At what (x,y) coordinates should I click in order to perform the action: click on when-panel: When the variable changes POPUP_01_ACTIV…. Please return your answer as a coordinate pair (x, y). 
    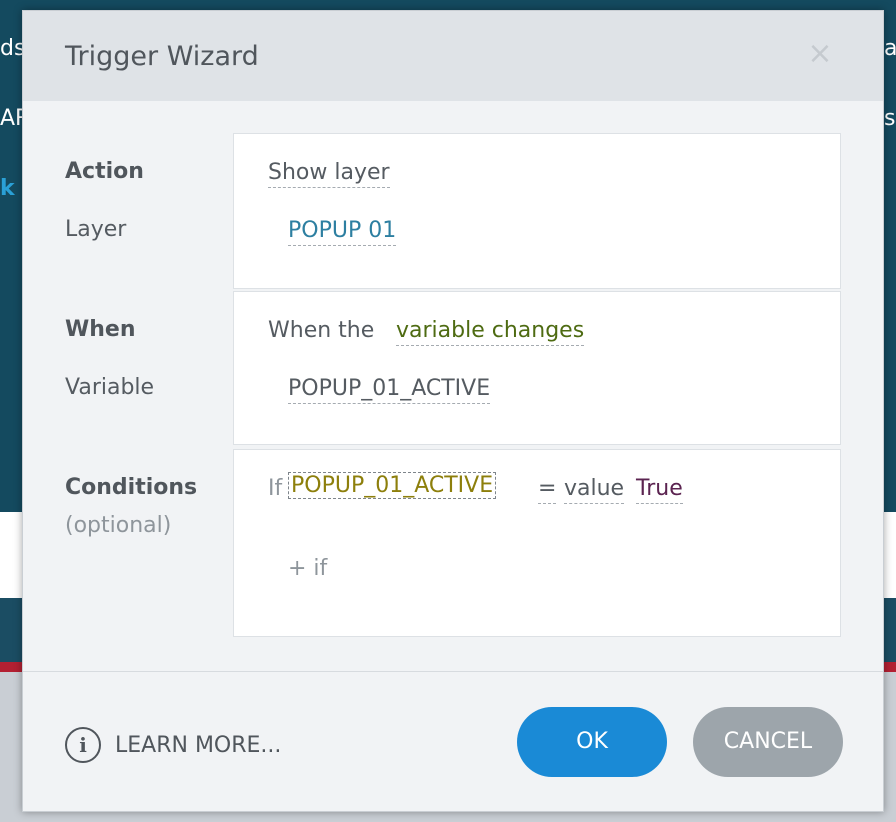
    Looking at the image, I should click on (537, 368).